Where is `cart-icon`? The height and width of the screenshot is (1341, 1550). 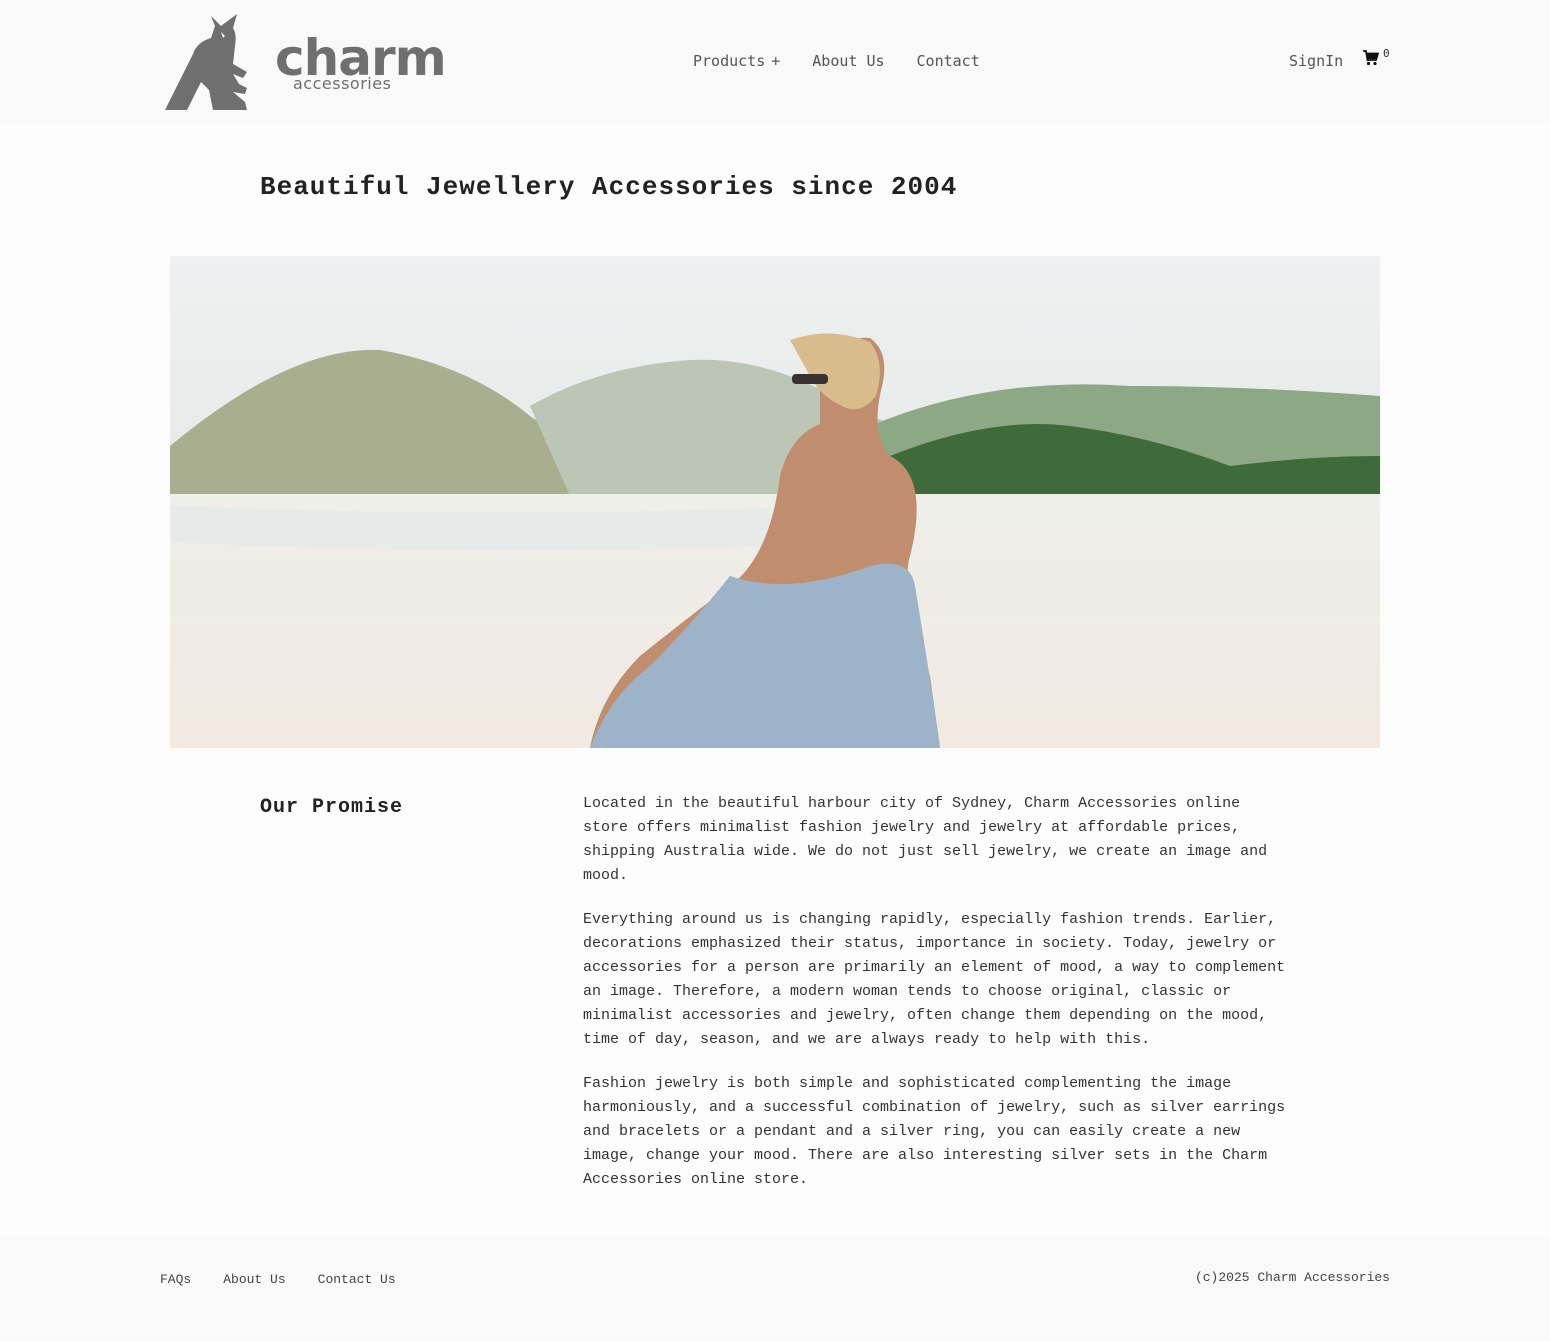 cart-icon is located at coordinates (1371, 58).